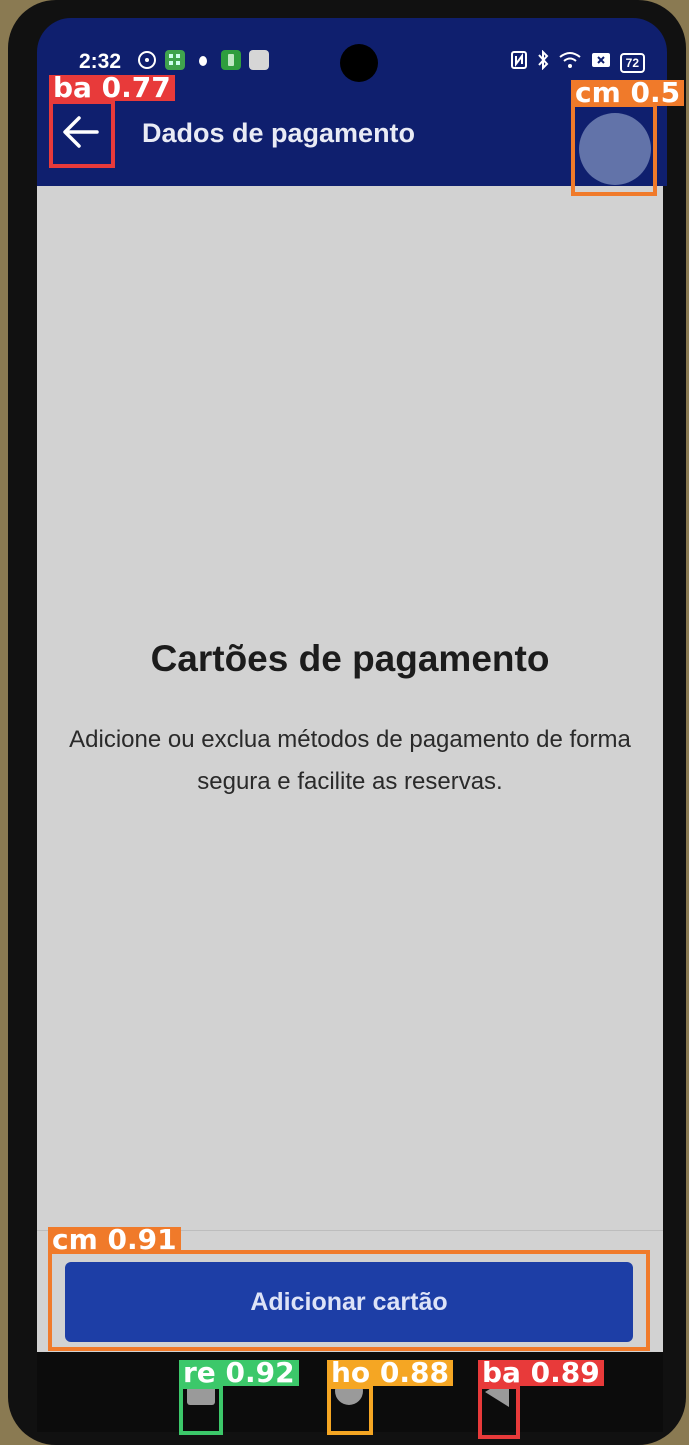 The height and width of the screenshot is (1445, 689). Describe the element at coordinates (570, 62) in the screenshot. I see `wifi-icon` at that location.